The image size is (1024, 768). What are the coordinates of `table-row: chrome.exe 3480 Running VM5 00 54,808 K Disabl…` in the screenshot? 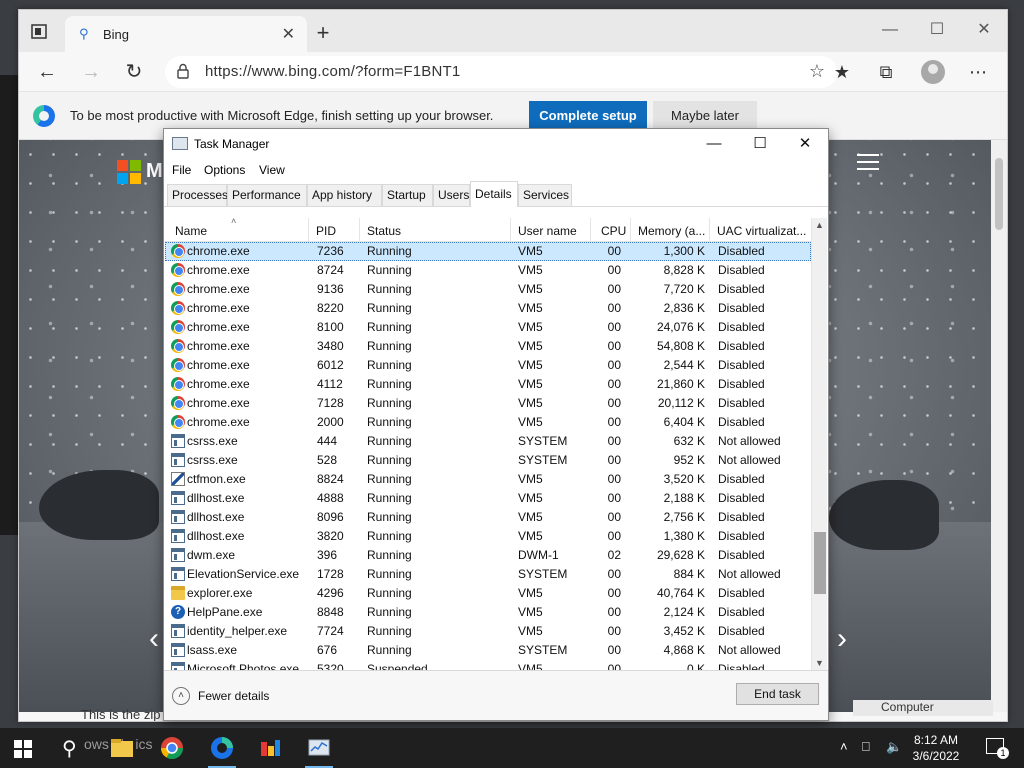 It's located at (488, 346).